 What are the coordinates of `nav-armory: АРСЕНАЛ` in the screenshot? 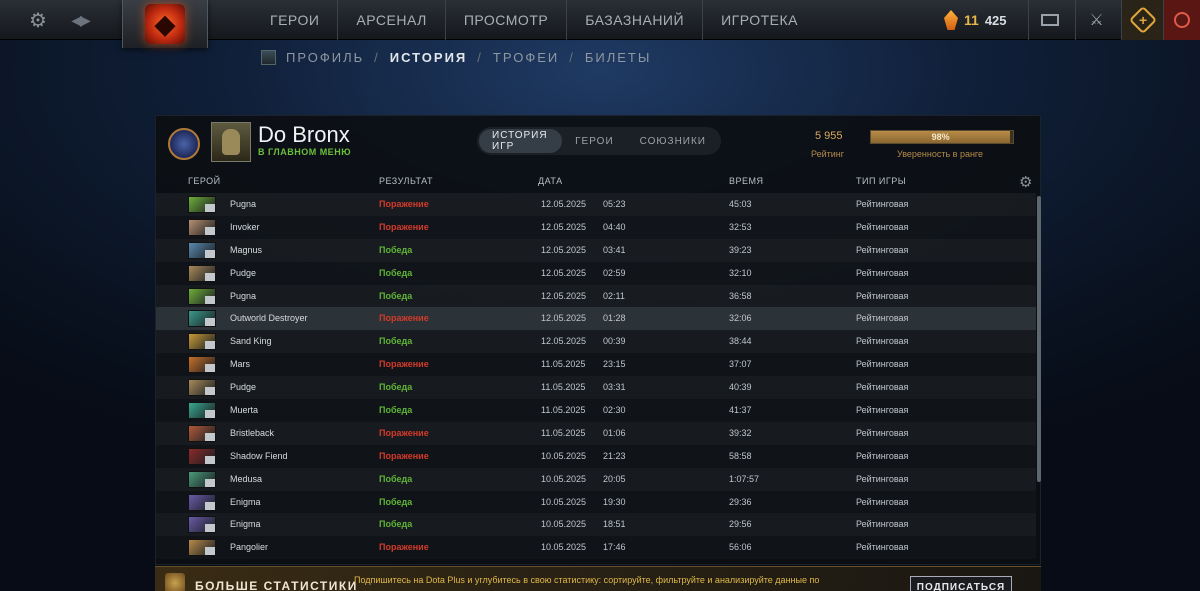 It's located at (392, 20).